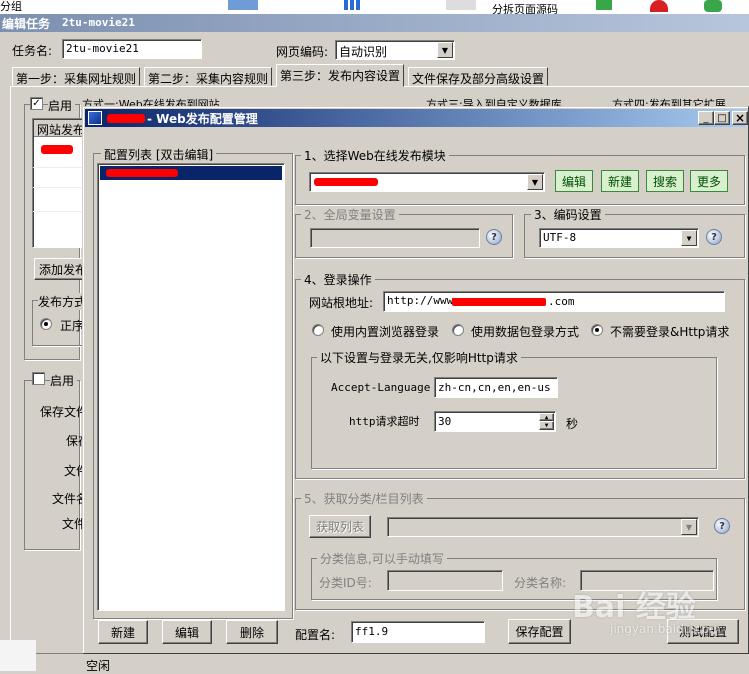 This screenshot has width=749, height=674. I want to click on edit-config-button: 编辑, so click(187, 632).